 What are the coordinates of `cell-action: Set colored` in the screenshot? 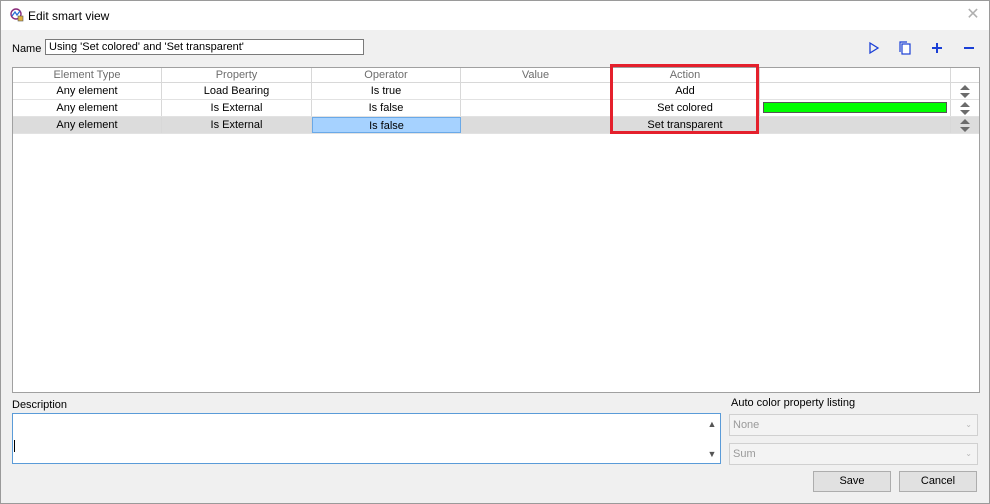 It's located at (685, 108).